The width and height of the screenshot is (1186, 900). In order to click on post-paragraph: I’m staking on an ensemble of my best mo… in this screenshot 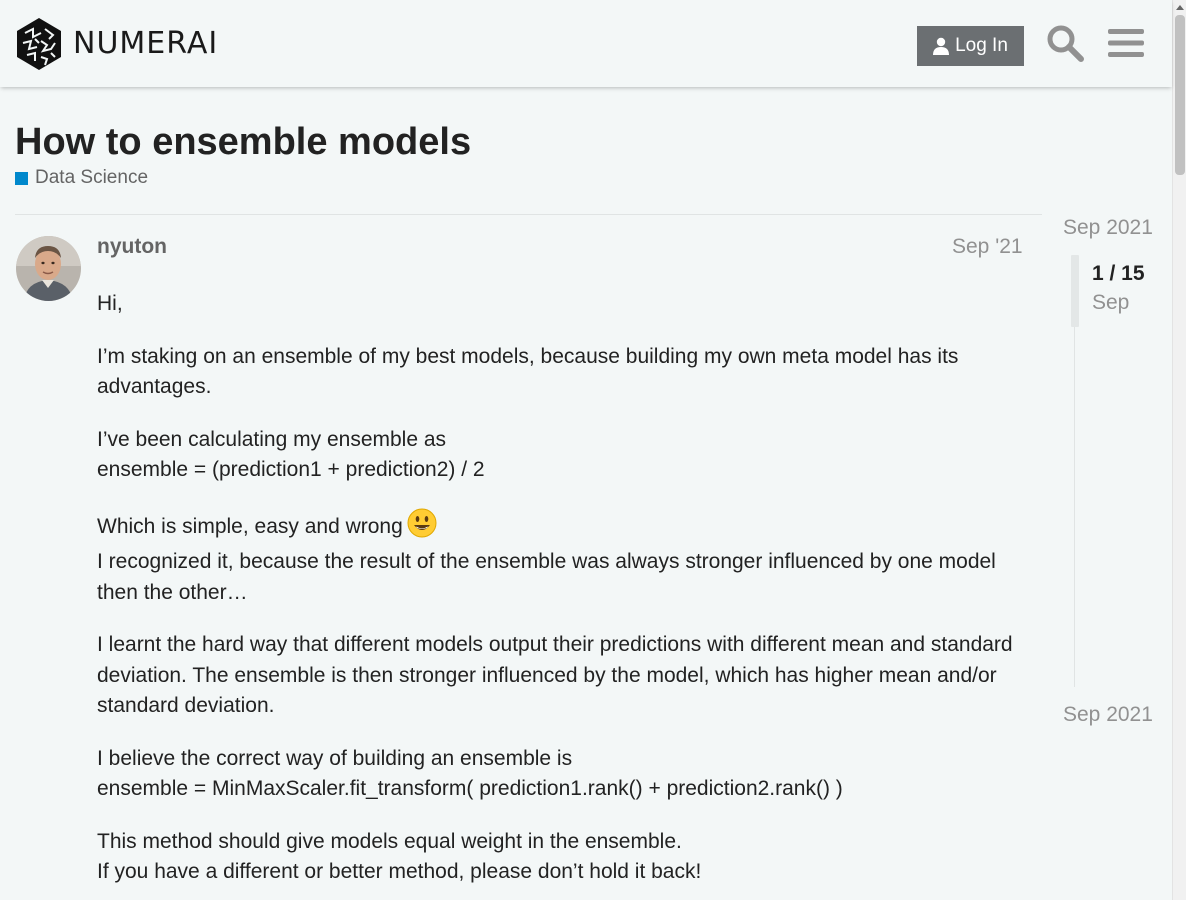, I will do `click(528, 371)`.